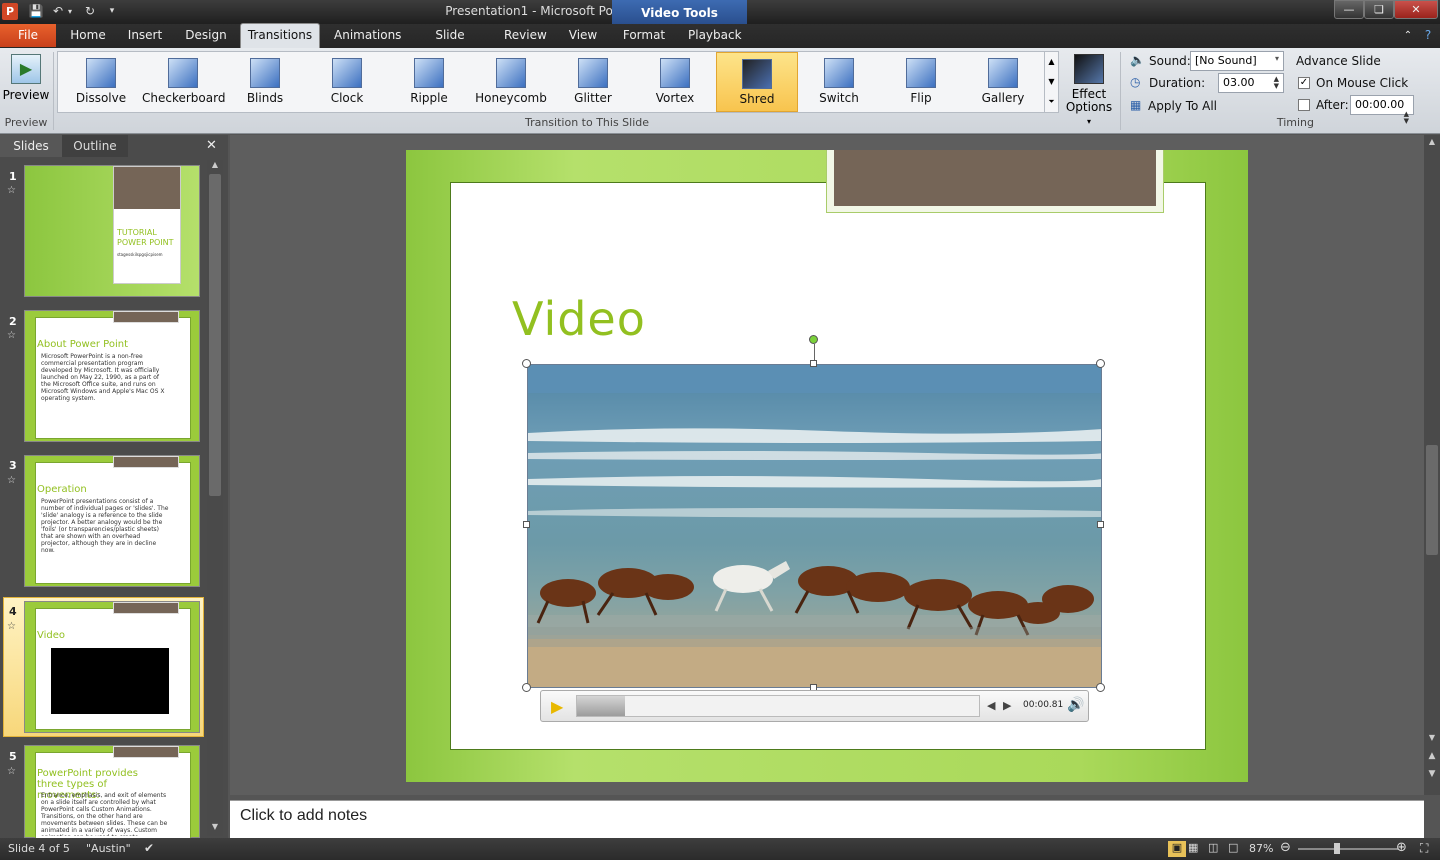 The width and height of the screenshot is (1440, 860). Describe the element at coordinates (1251, 83) in the screenshot. I see `duration-spinner: 03.00 ▲ ▼` at that location.